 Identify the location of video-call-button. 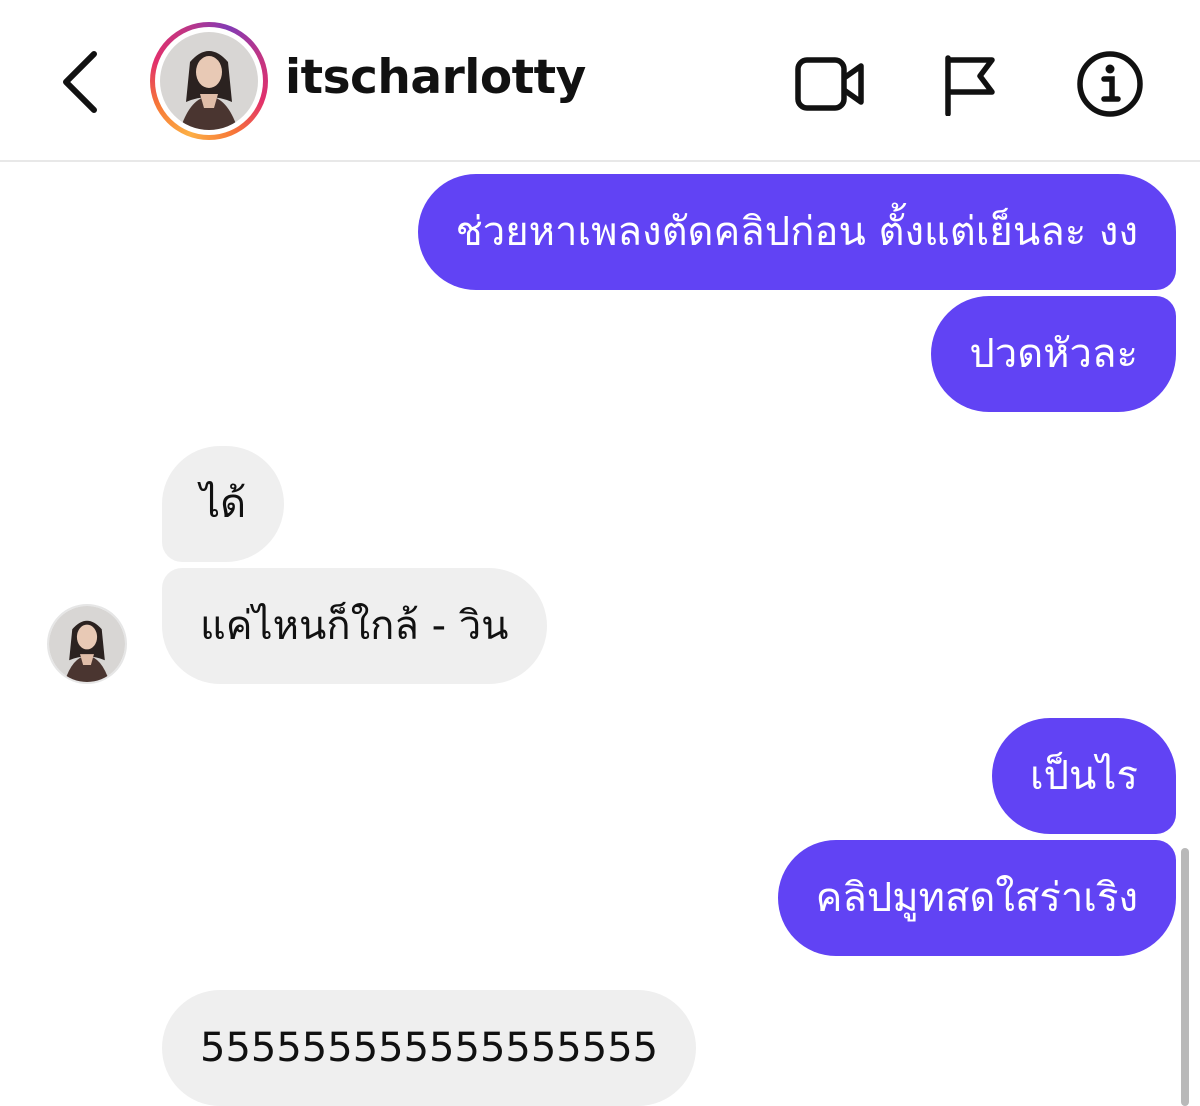
(830, 84).